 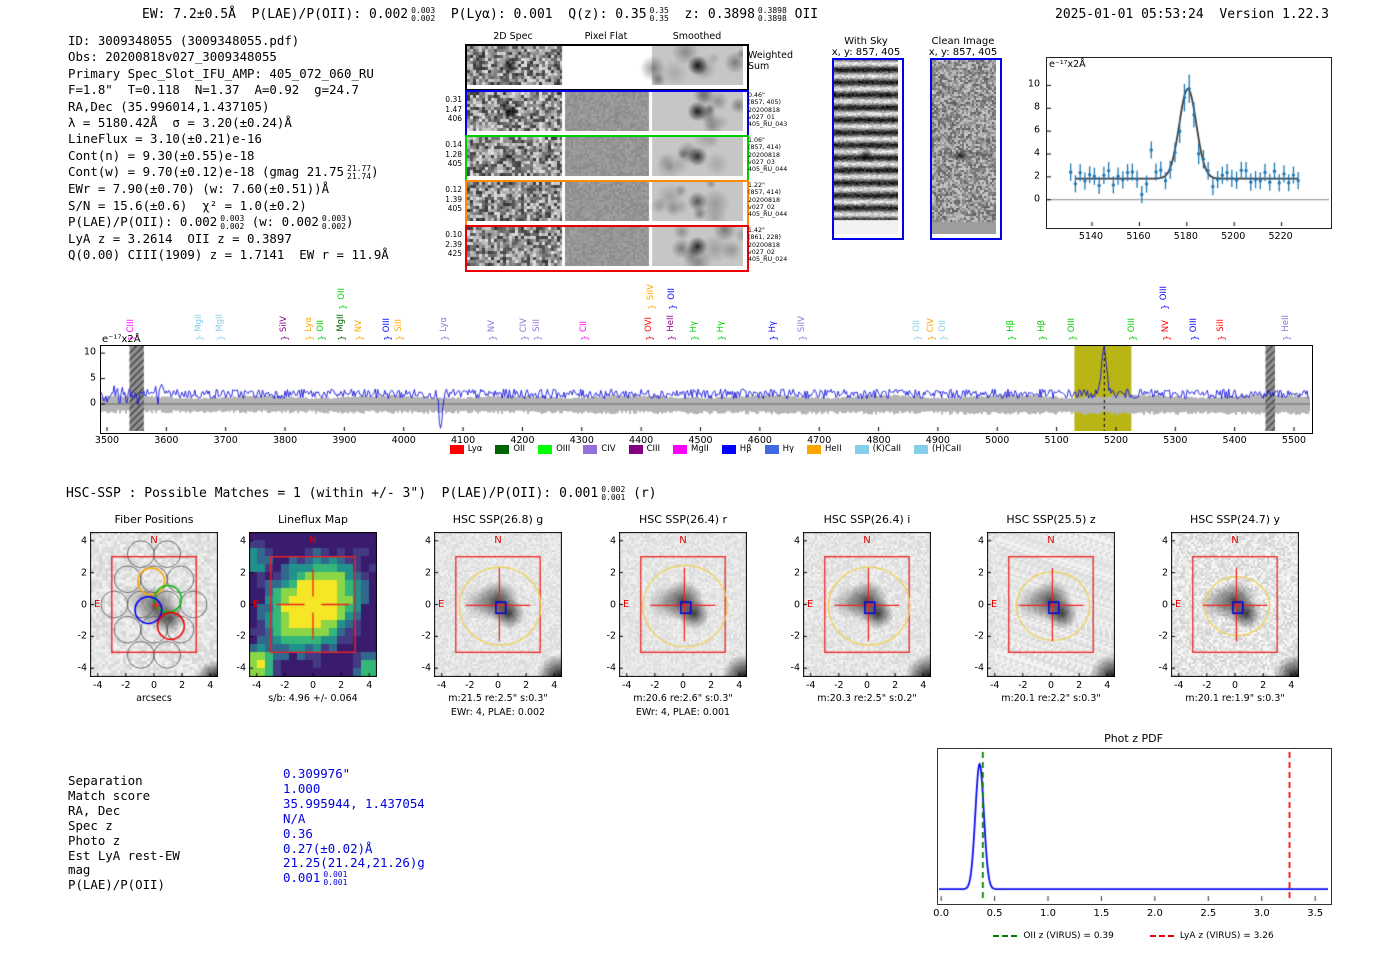 What do you see at coordinates (768, 260) in the screenshot?
I see `right-label-line: 405_RU_024` at bounding box center [768, 260].